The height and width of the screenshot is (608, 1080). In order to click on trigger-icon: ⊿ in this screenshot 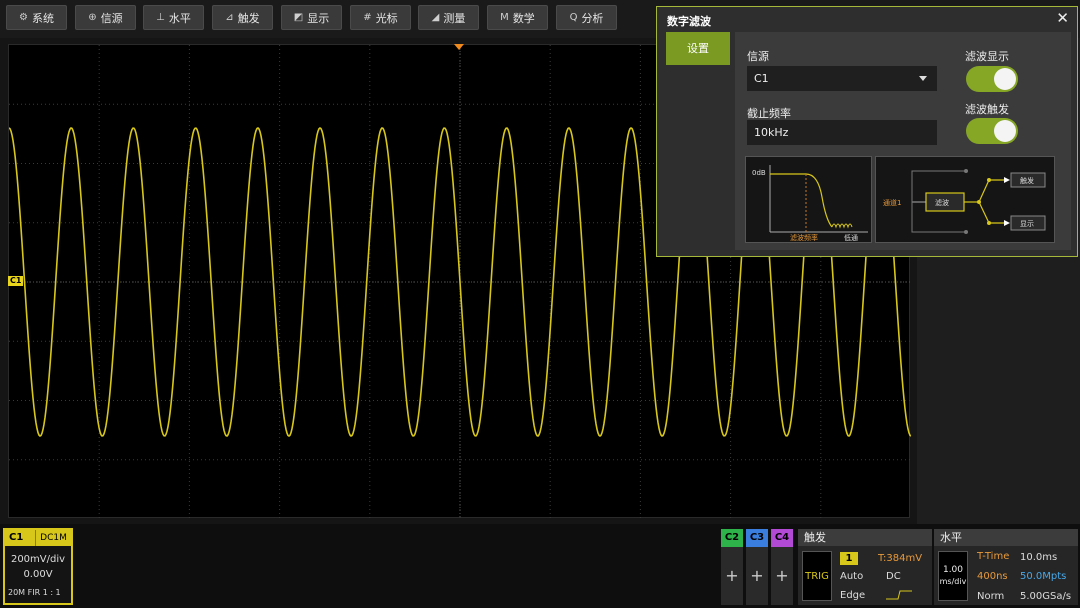, I will do `click(229, 17)`.